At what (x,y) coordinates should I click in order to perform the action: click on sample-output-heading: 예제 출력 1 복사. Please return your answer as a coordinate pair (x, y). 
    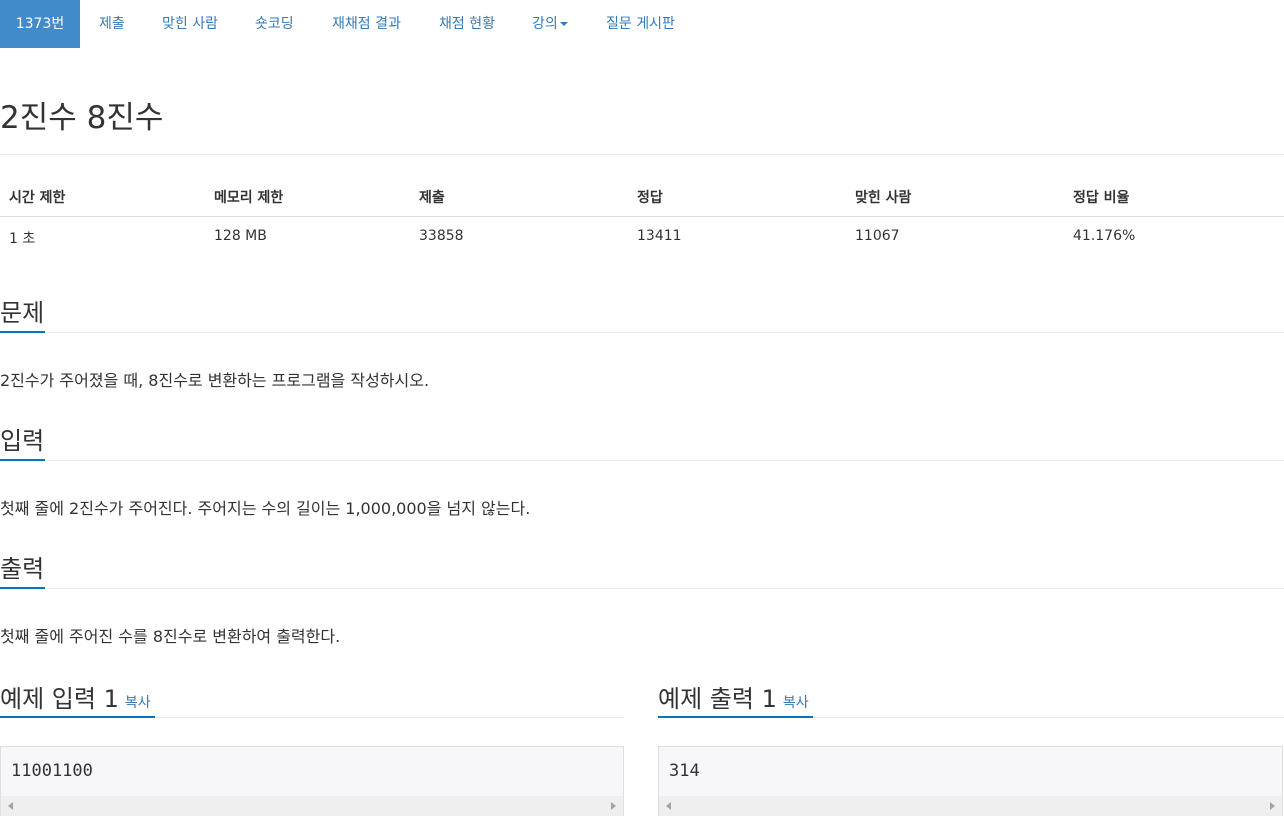
    Looking at the image, I should click on (733, 696).